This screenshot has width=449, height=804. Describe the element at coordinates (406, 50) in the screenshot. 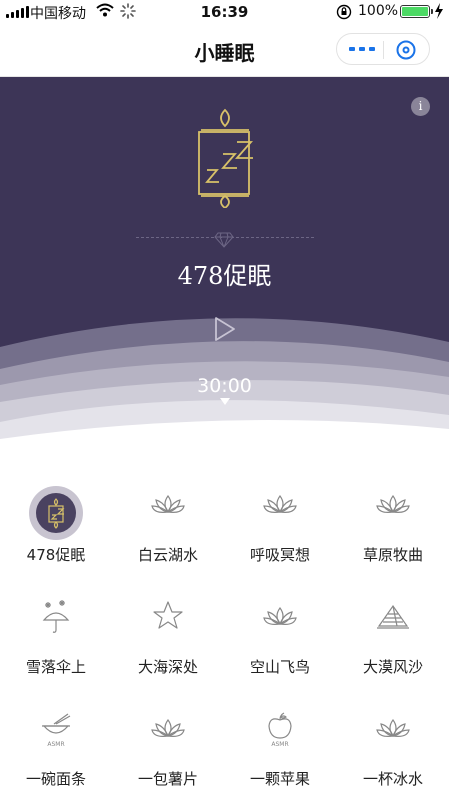

I see `close-miniprogram-icon` at that location.